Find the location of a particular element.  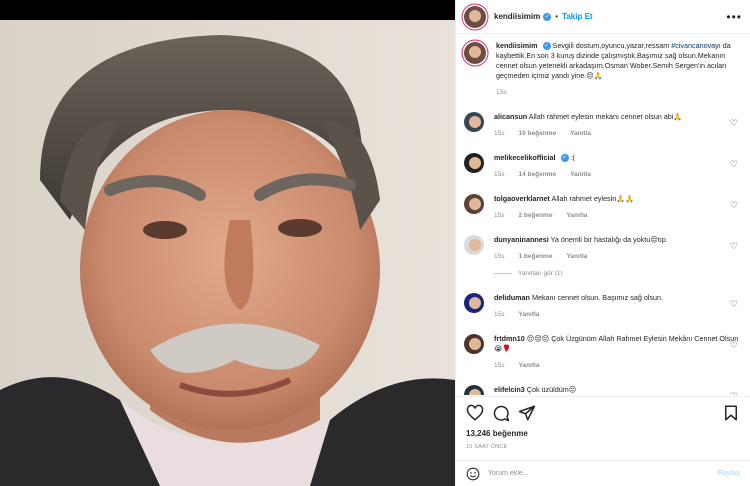

comment-text: Allah rahmet eylesin🙏🙏 is located at coordinates (593, 198).